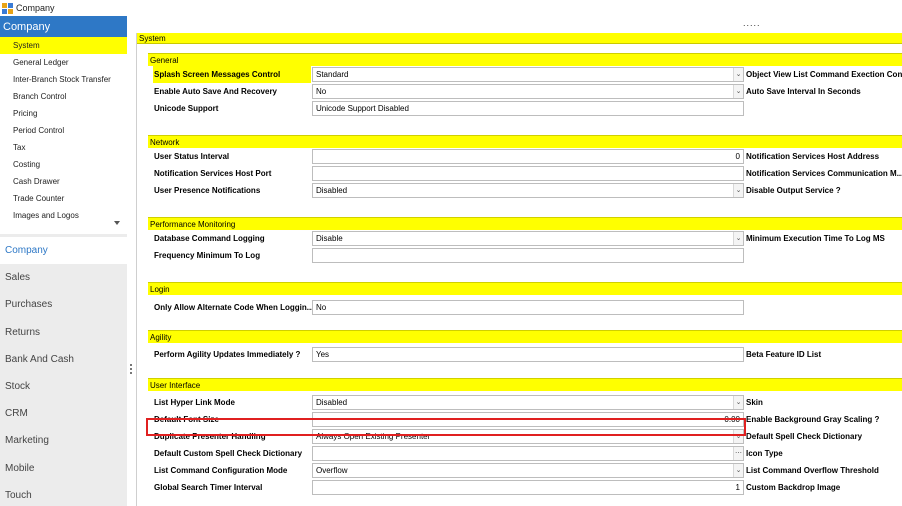  Describe the element at coordinates (63, 277) in the screenshot. I see `module-sales: Sales` at that location.